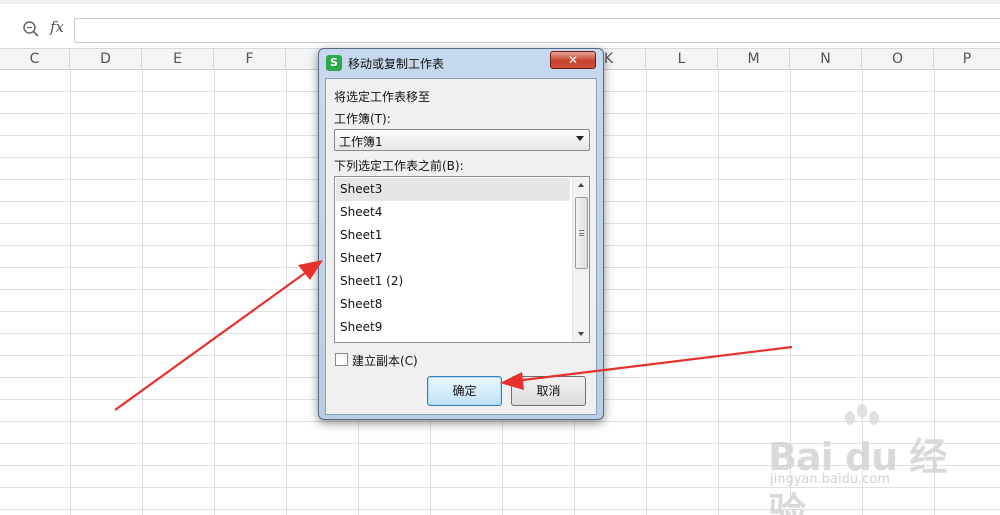 This screenshot has height=515, width=1000. Describe the element at coordinates (178, 59) in the screenshot. I see `column-header-e: E` at that location.